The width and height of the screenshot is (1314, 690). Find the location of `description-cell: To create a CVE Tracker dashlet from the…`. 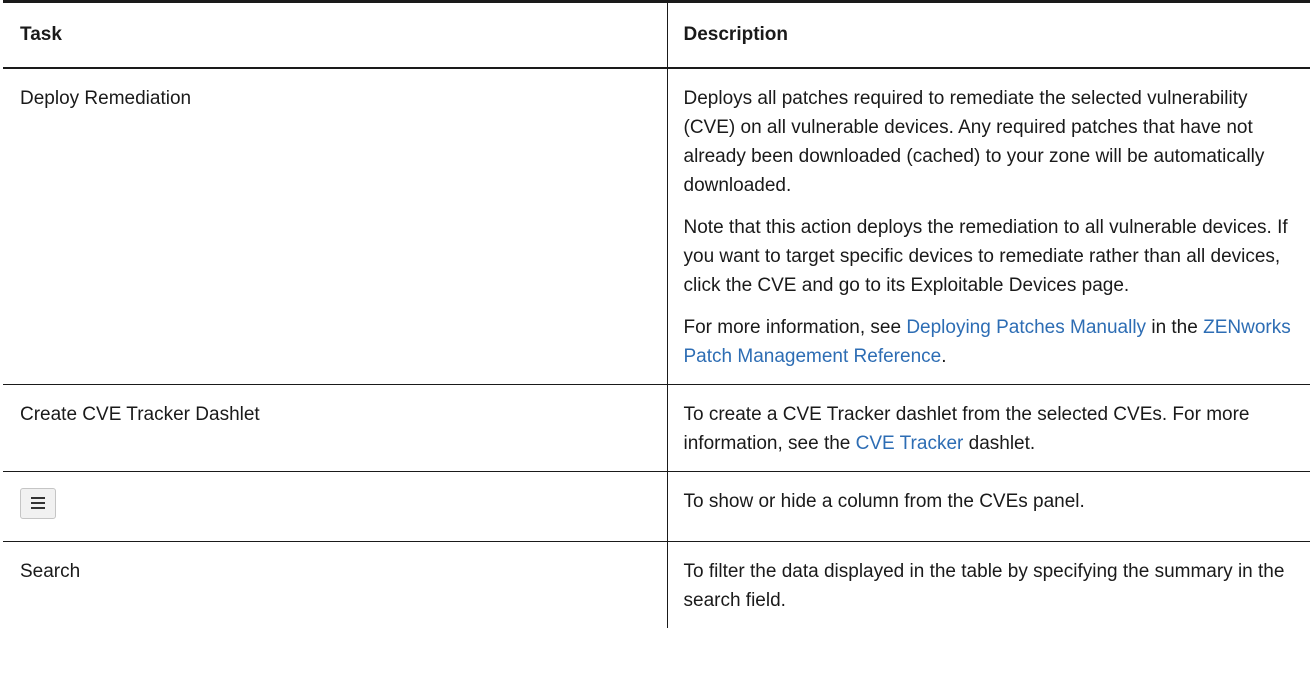

description-cell: To create a CVE Tracker dashlet from the… is located at coordinates (988, 428).